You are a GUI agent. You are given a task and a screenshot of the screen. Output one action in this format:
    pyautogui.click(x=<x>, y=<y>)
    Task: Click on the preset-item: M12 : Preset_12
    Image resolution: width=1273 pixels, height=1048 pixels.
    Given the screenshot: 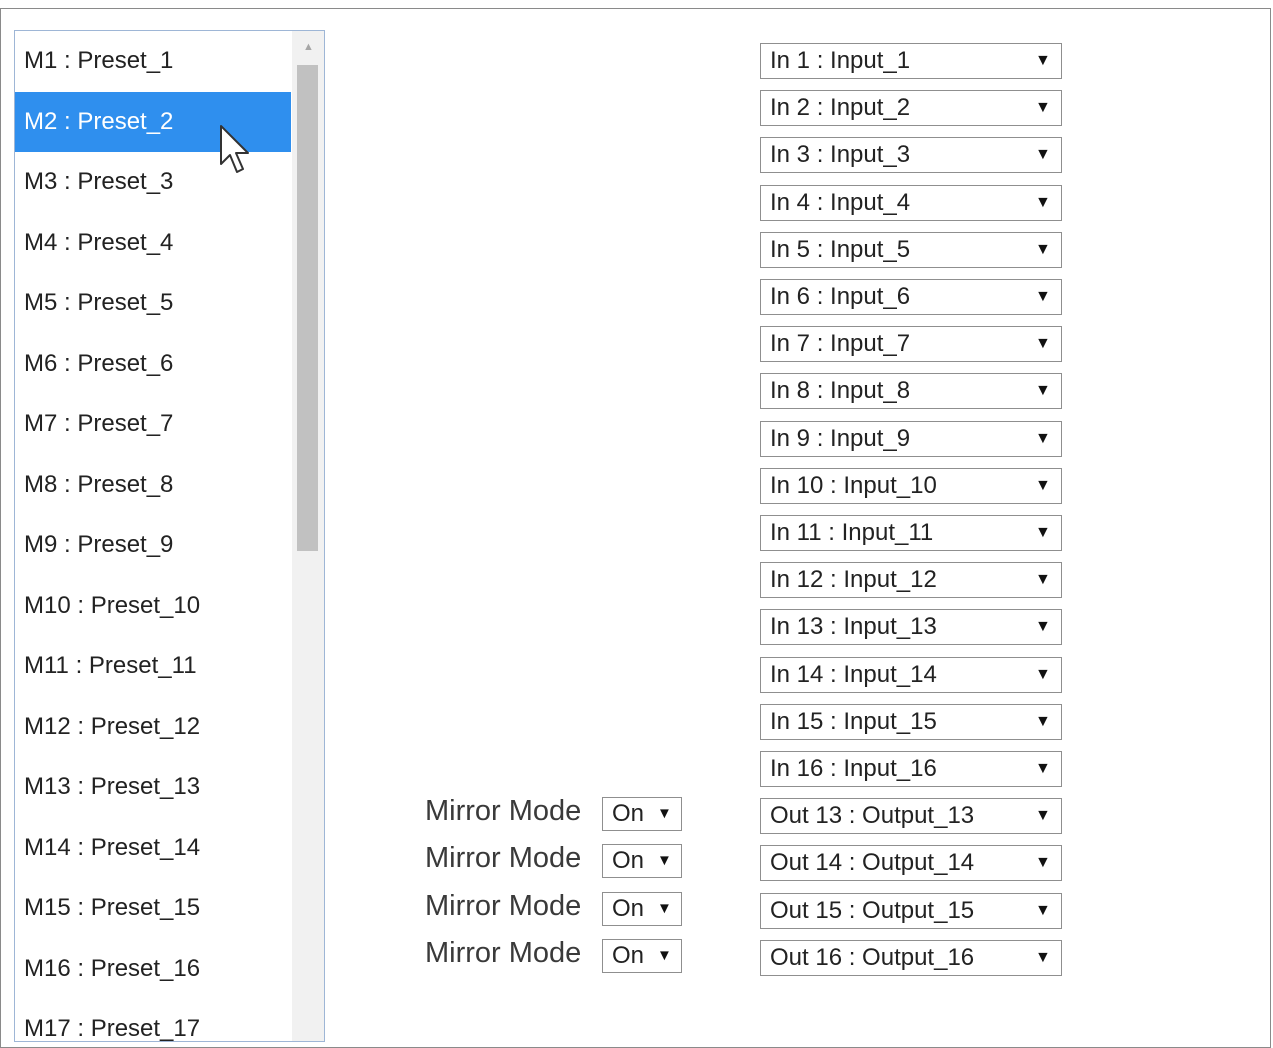 What is the action you would take?
    pyautogui.click(x=153, y=727)
    